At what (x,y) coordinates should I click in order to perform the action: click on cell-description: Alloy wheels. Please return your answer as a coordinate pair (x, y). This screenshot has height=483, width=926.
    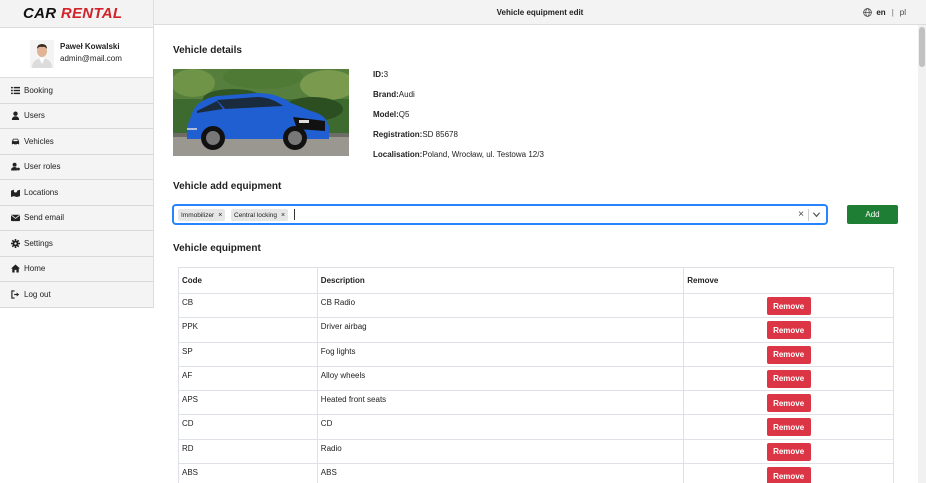
    Looking at the image, I should click on (500, 378).